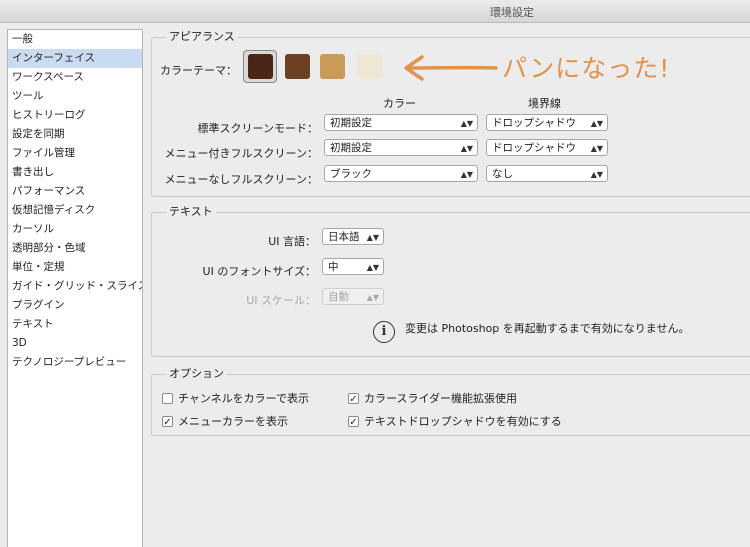  I want to click on select-value: ブラック, so click(351, 174).